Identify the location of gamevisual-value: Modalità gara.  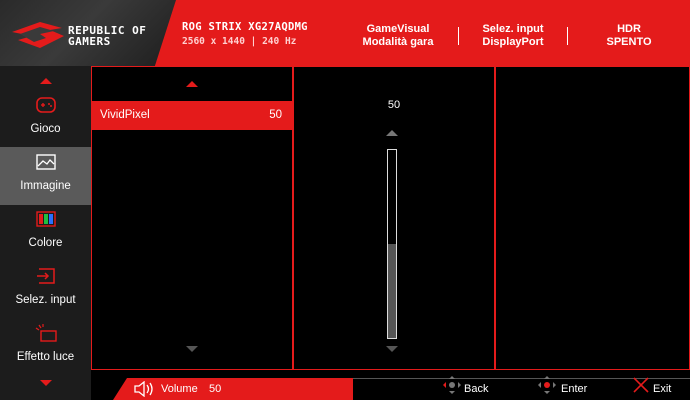
(398, 42).